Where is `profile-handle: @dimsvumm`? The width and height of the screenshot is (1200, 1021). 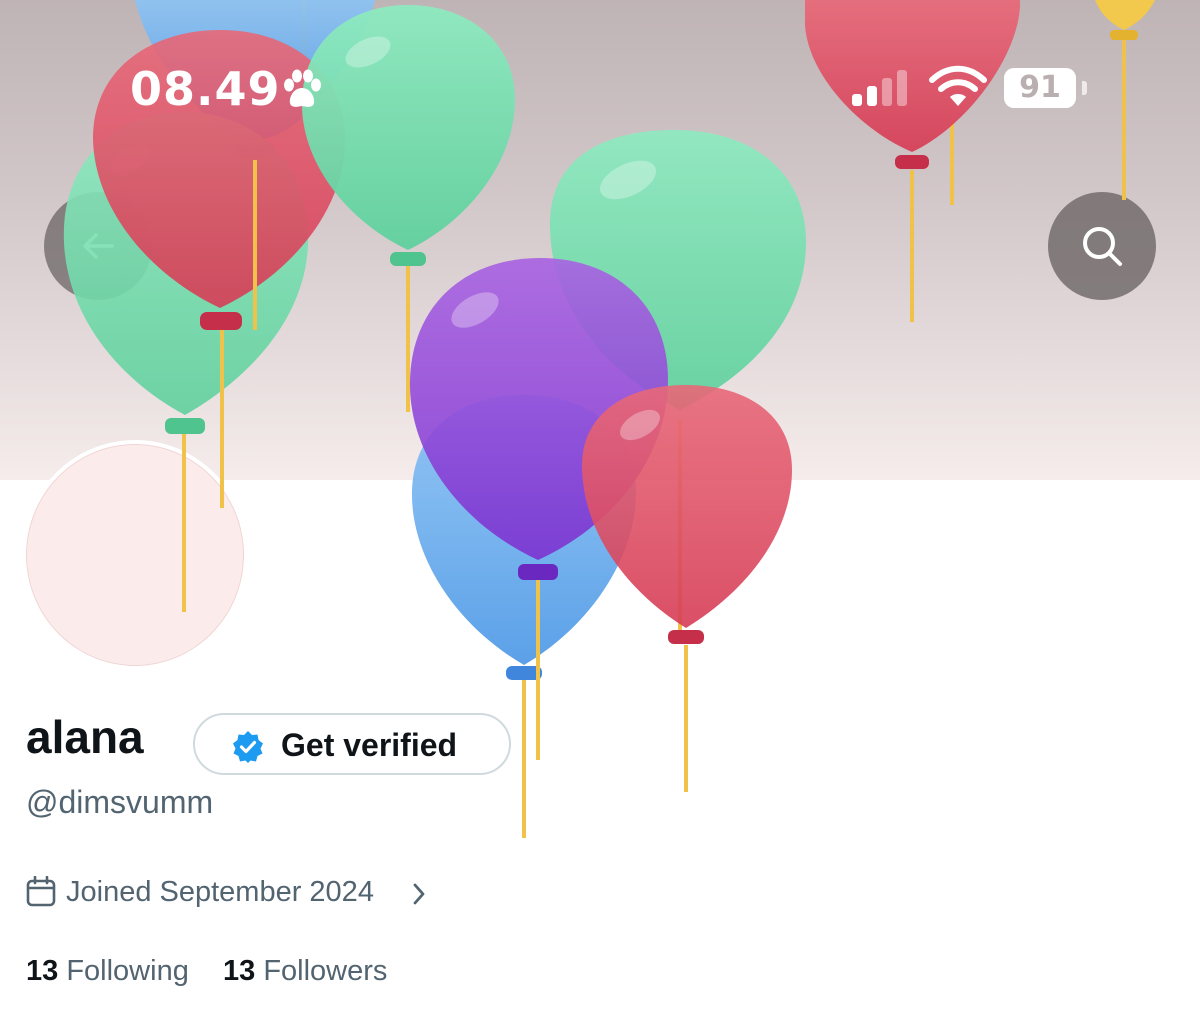
profile-handle: @dimsvumm is located at coordinates (120, 802).